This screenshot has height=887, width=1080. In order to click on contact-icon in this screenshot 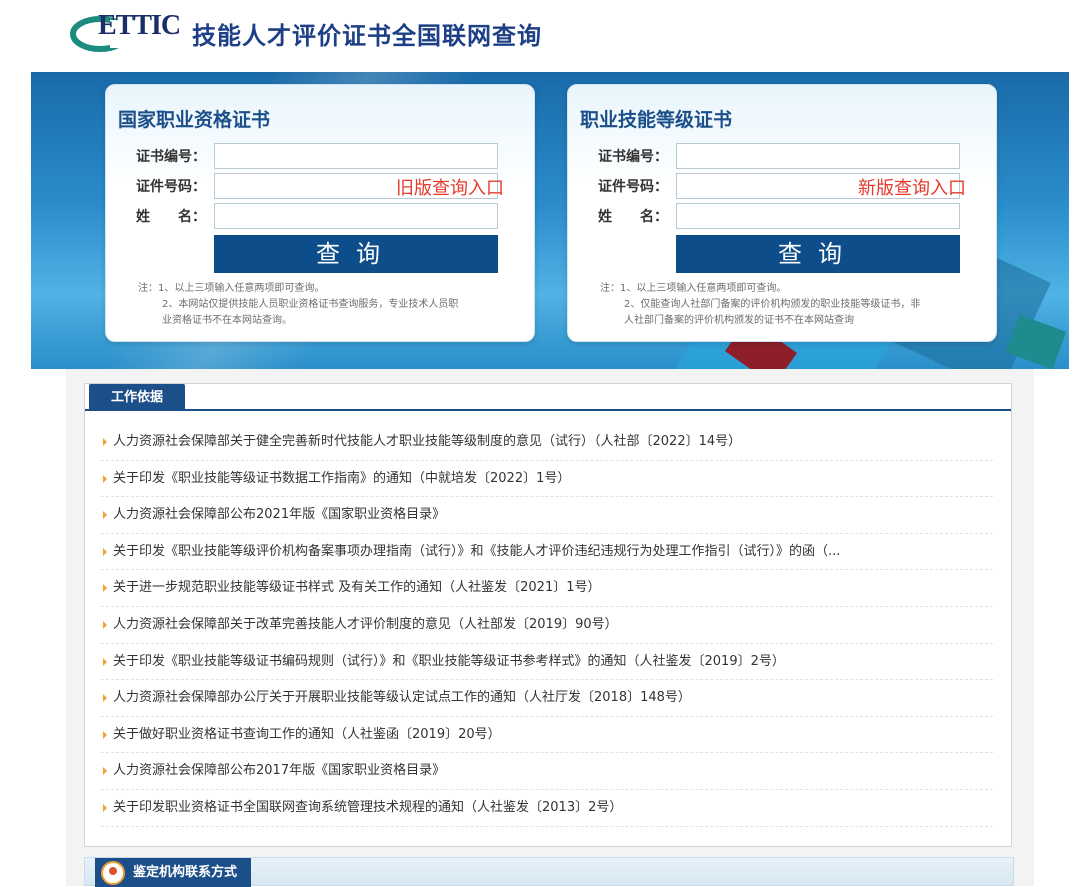, I will do `click(113, 873)`.